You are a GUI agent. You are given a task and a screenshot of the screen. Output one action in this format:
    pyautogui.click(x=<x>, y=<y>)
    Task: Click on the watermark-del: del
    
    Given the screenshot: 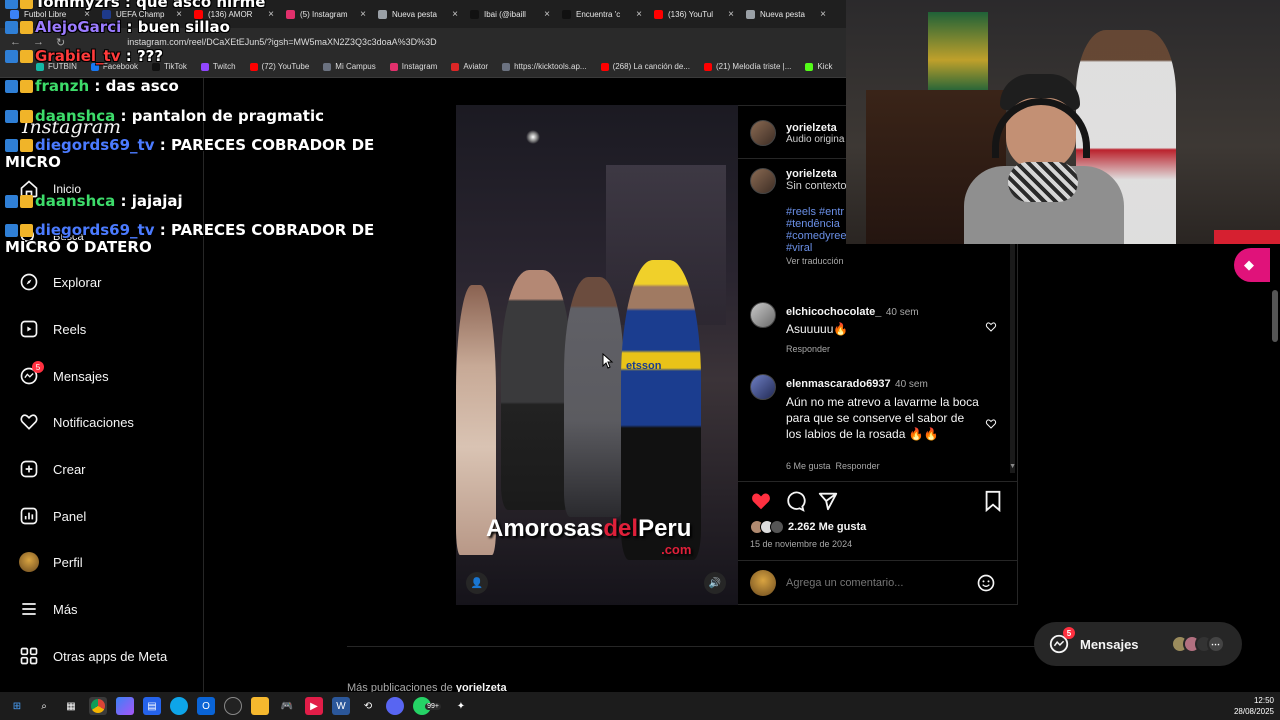 What is the action you would take?
    pyautogui.click(x=621, y=528)
    